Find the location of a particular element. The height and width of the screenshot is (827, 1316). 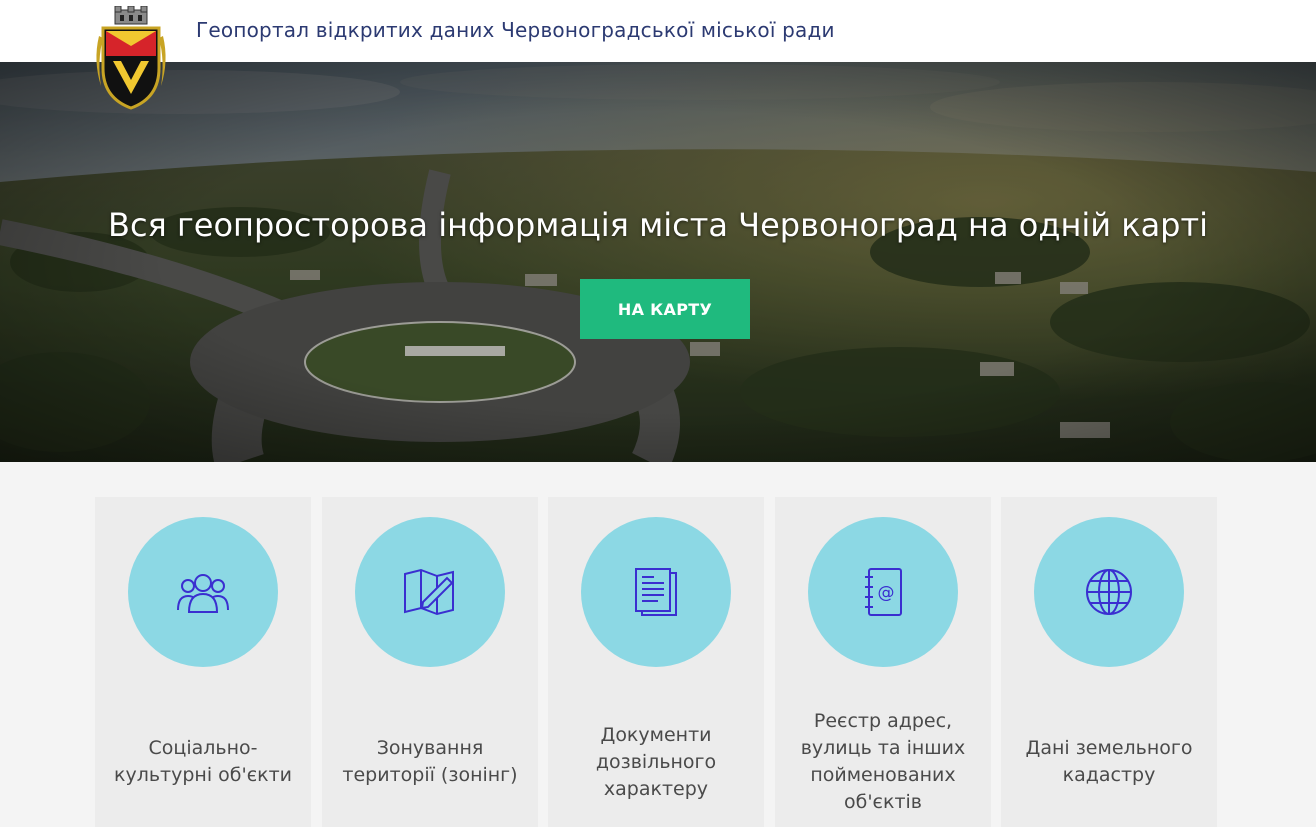

map-edit-icon is located at coordinates (429, 592).